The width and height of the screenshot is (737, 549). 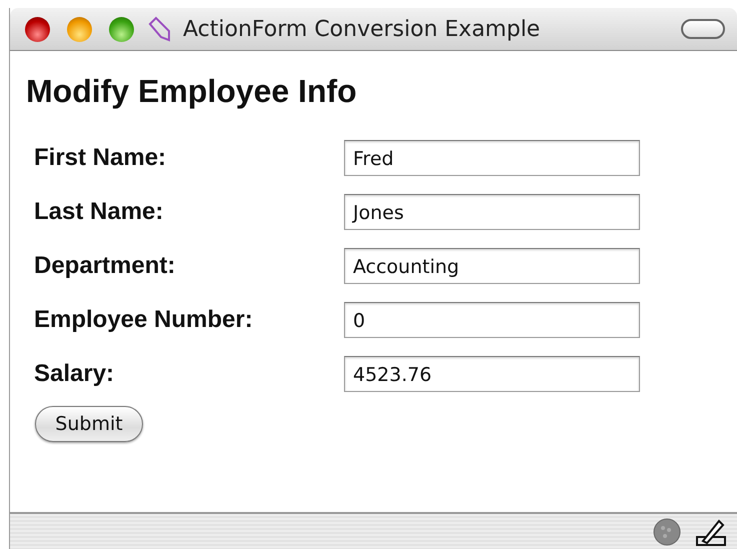 I want to click on field-label: Department:, so click(x=105, y=266).